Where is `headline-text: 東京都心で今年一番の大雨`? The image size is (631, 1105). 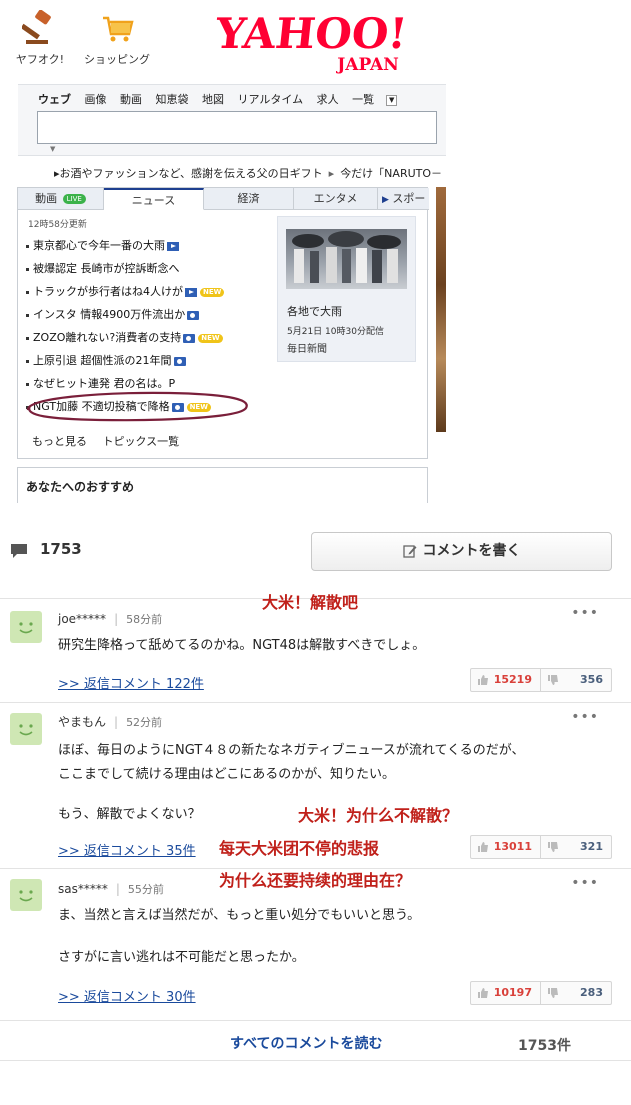
headline-text: 東京都心で今年一番の大雨 is located at coordinates (99, 245).